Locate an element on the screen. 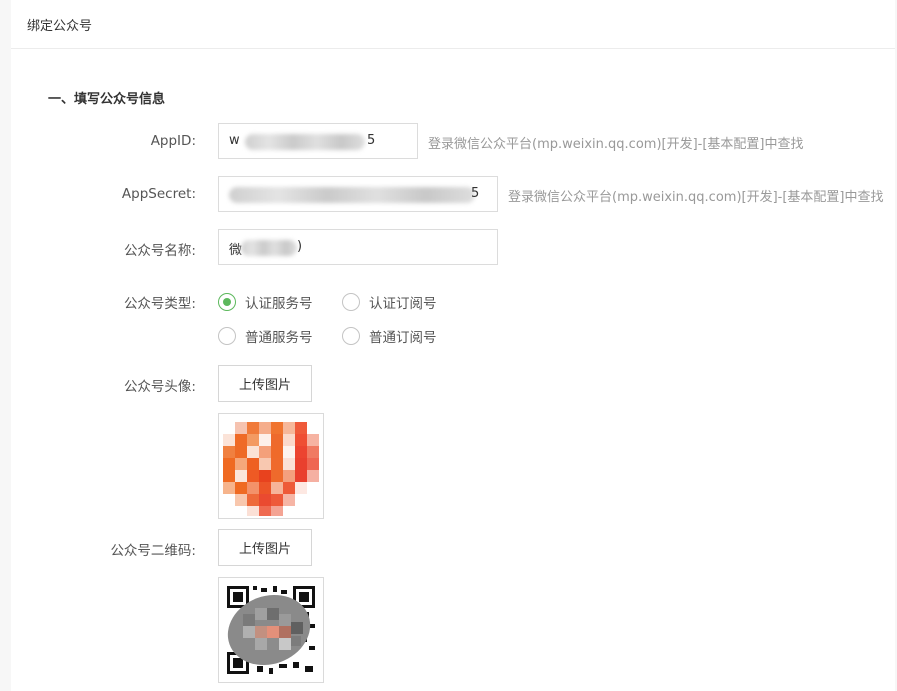  appid-input: w 5 is located at coordinates (318, 141).